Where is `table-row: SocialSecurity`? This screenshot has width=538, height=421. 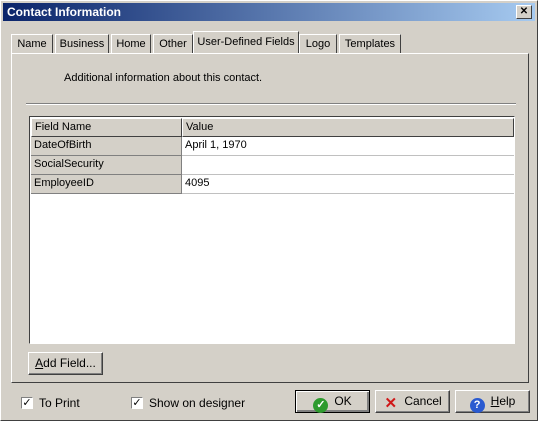 table-row: SocialSecurity is located at coordinates (273, 165).